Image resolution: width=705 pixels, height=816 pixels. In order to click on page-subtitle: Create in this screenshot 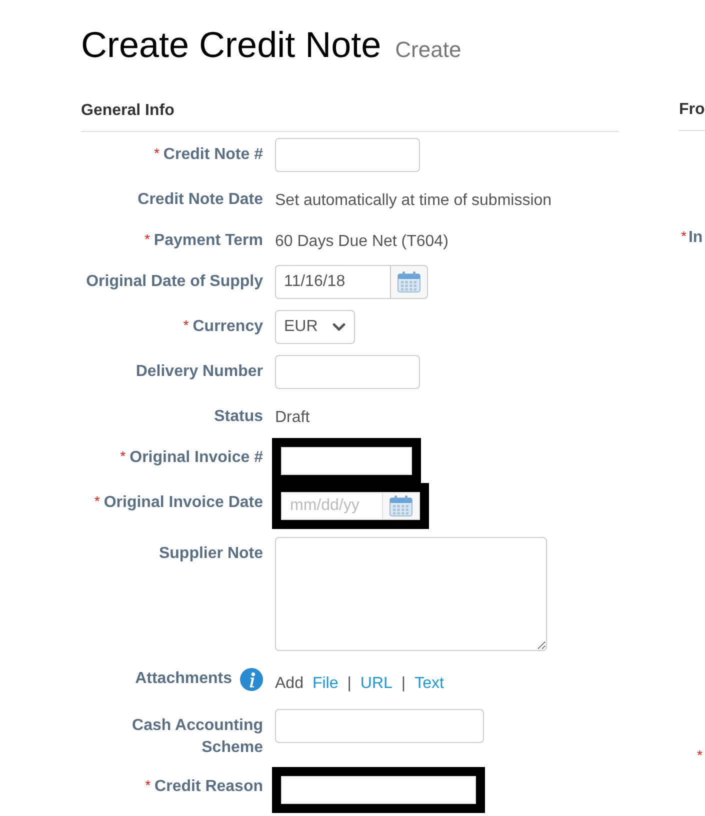, I will do `click(428, 50)`.